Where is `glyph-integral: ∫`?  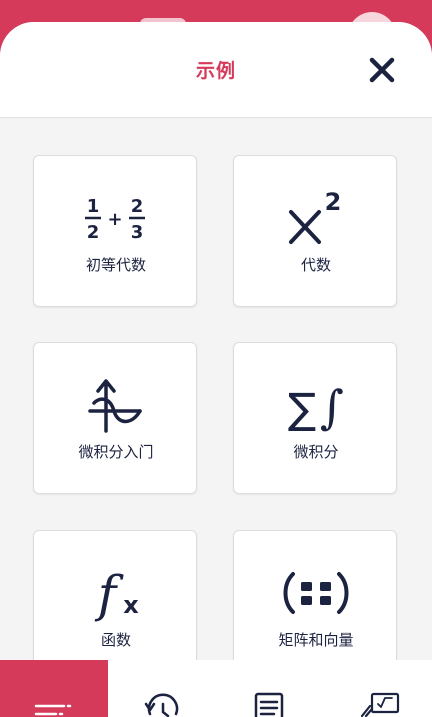
glyph-integral: ∫ is located at coordinates (332, 407).